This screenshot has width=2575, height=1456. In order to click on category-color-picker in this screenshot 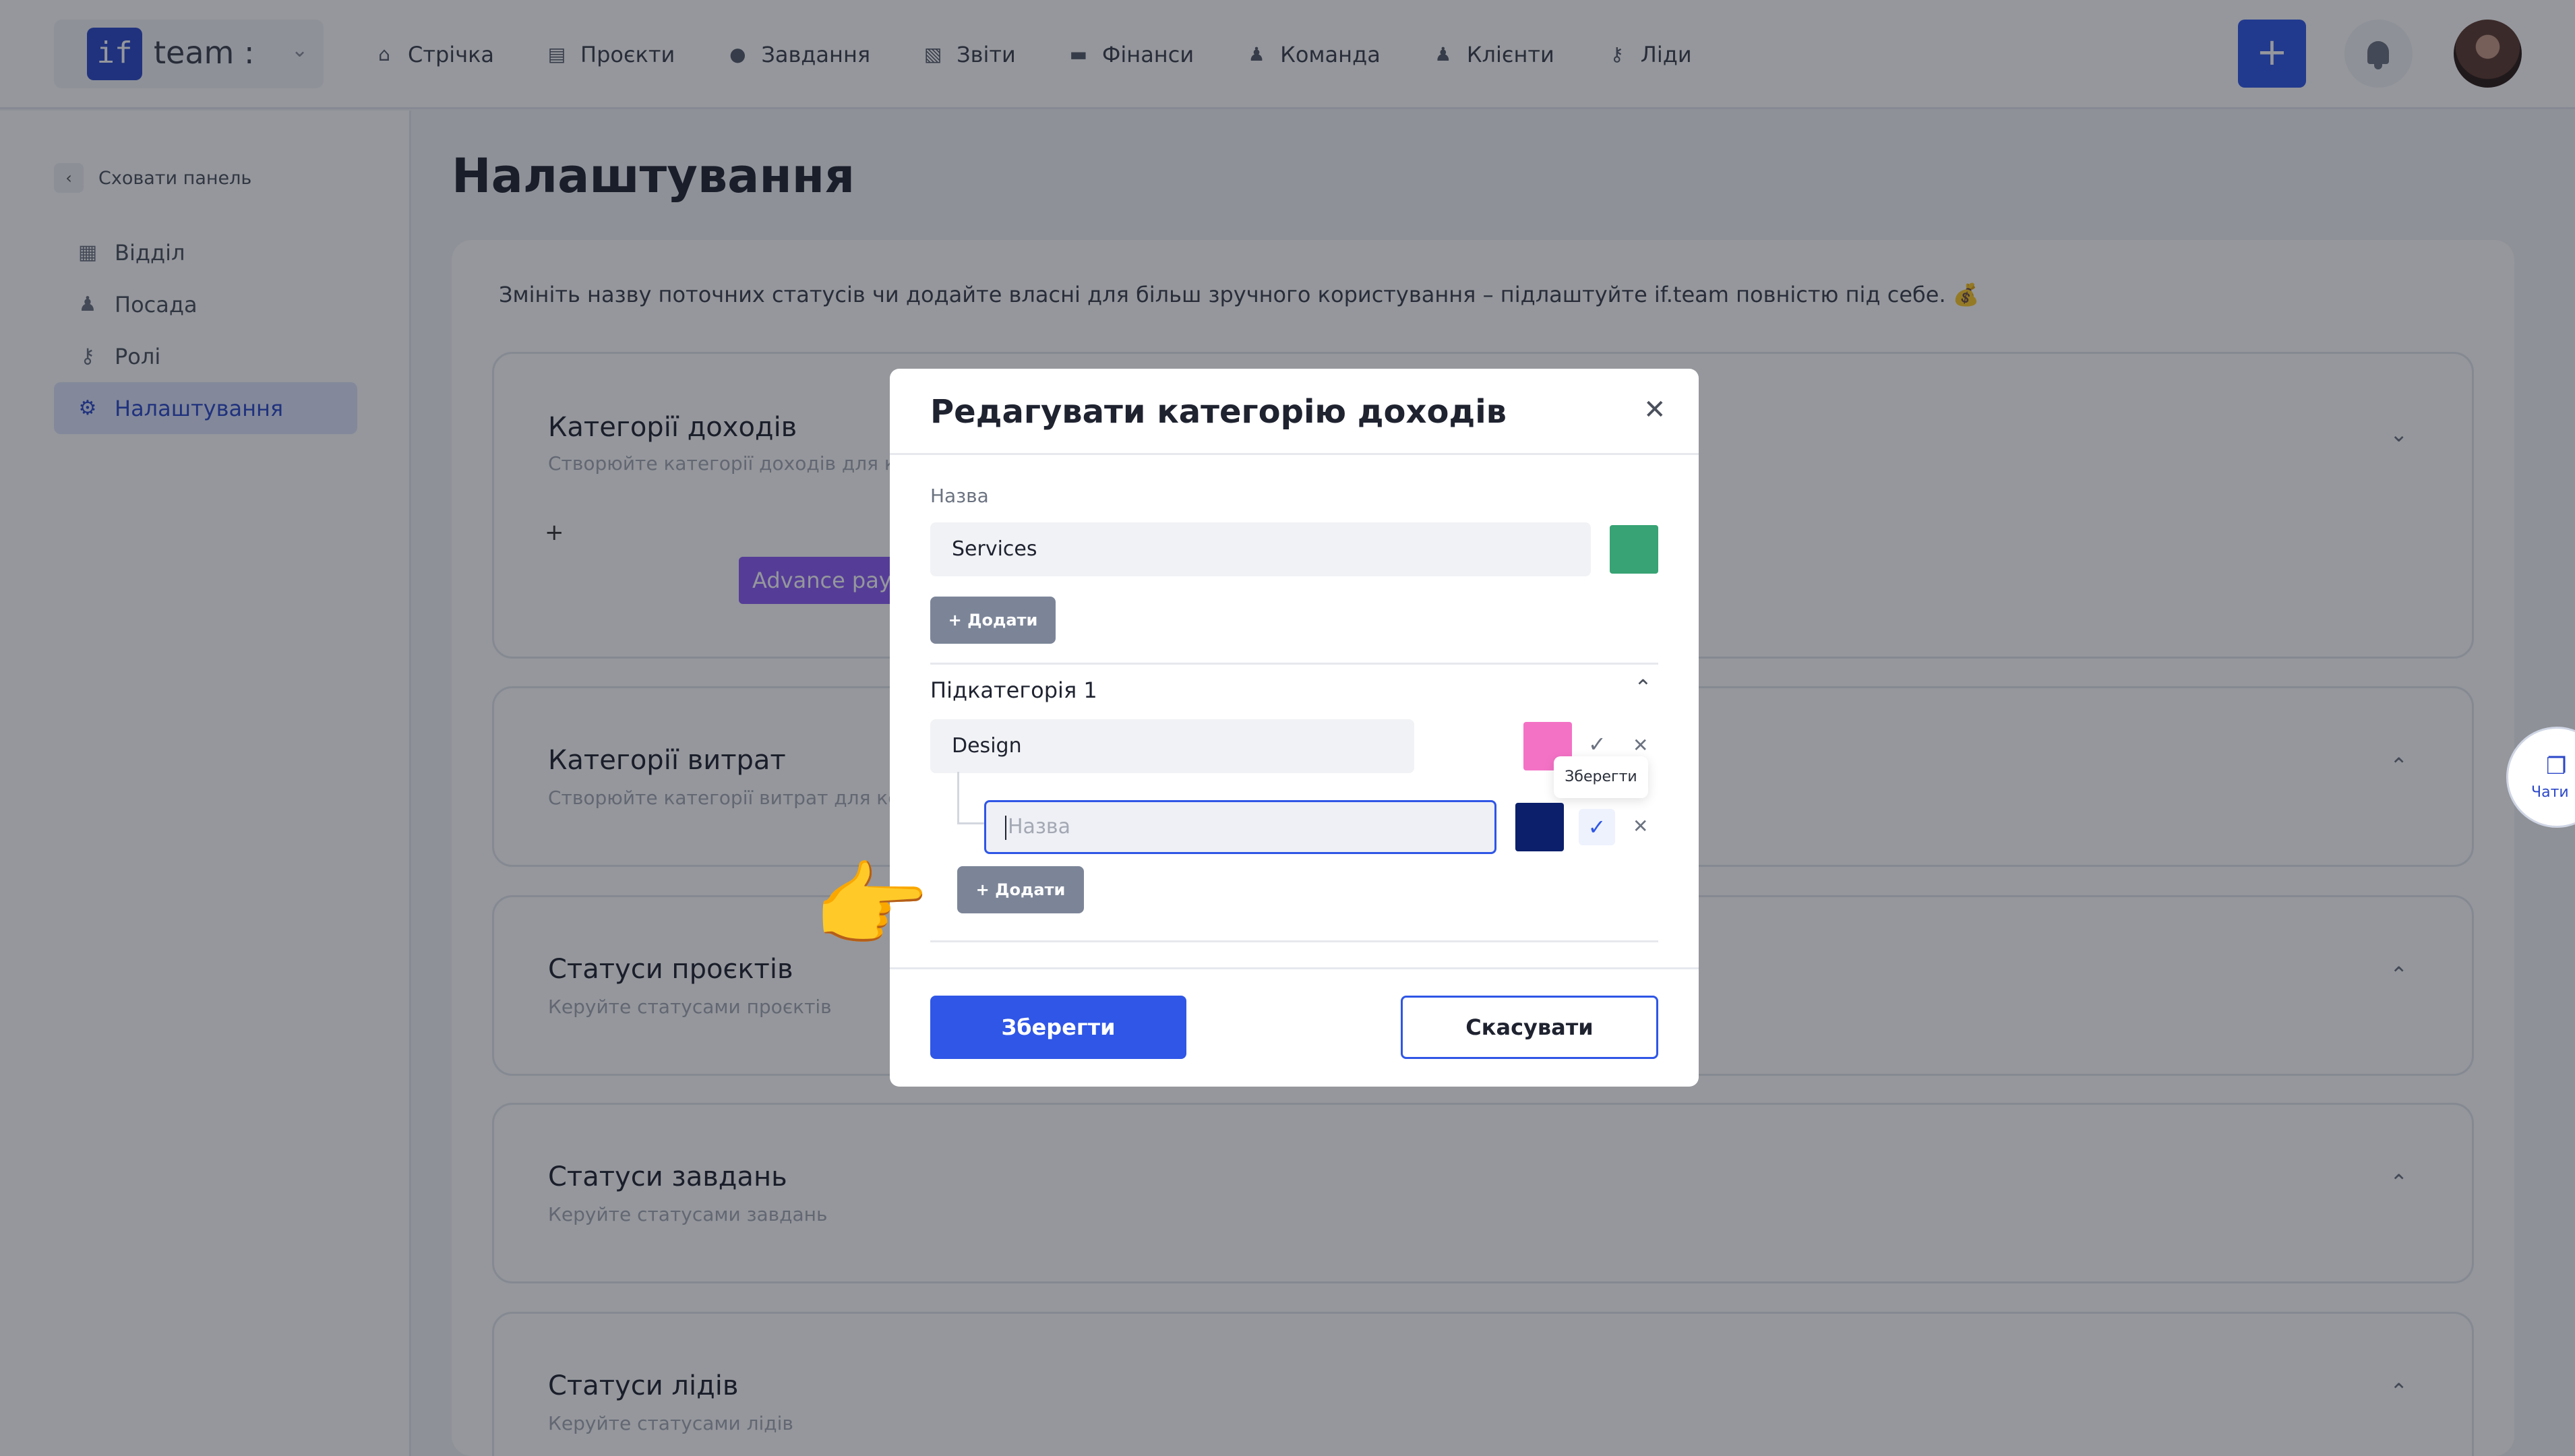, I will do `click(1634, 549)`.